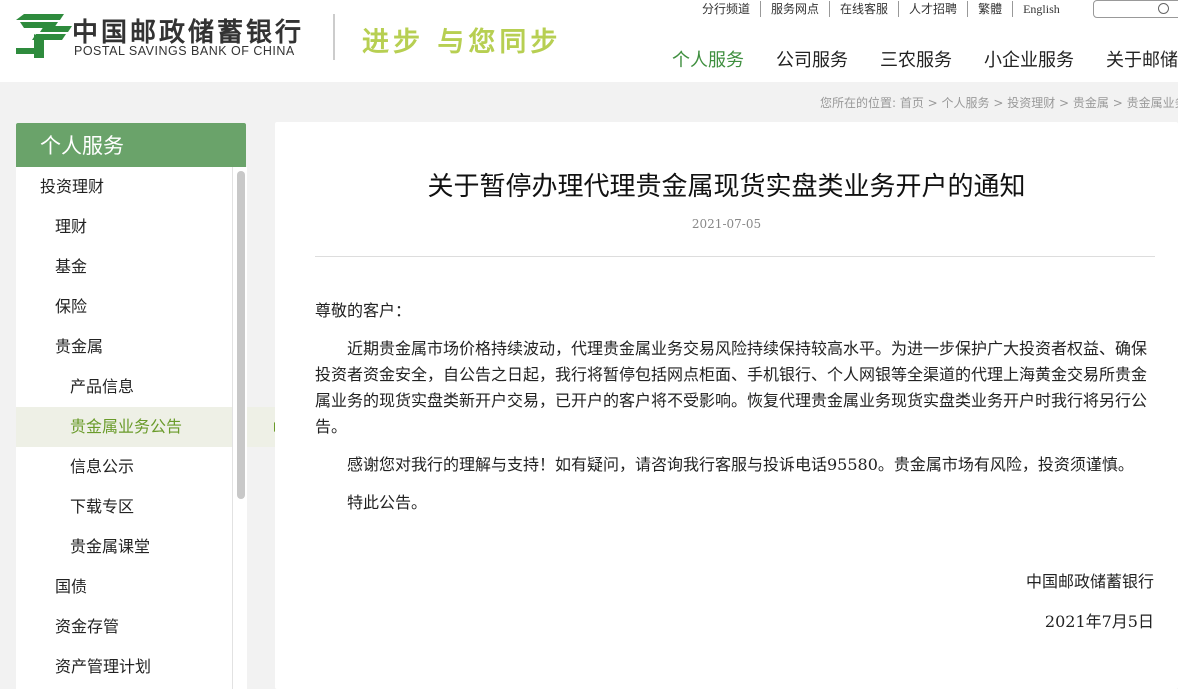 The image size is (1178, 689). What do you see at coordinates (387, 502) in the screenshot?
I see `article-paragraph-3: 特此公告。` at bounding box center [387, 502].